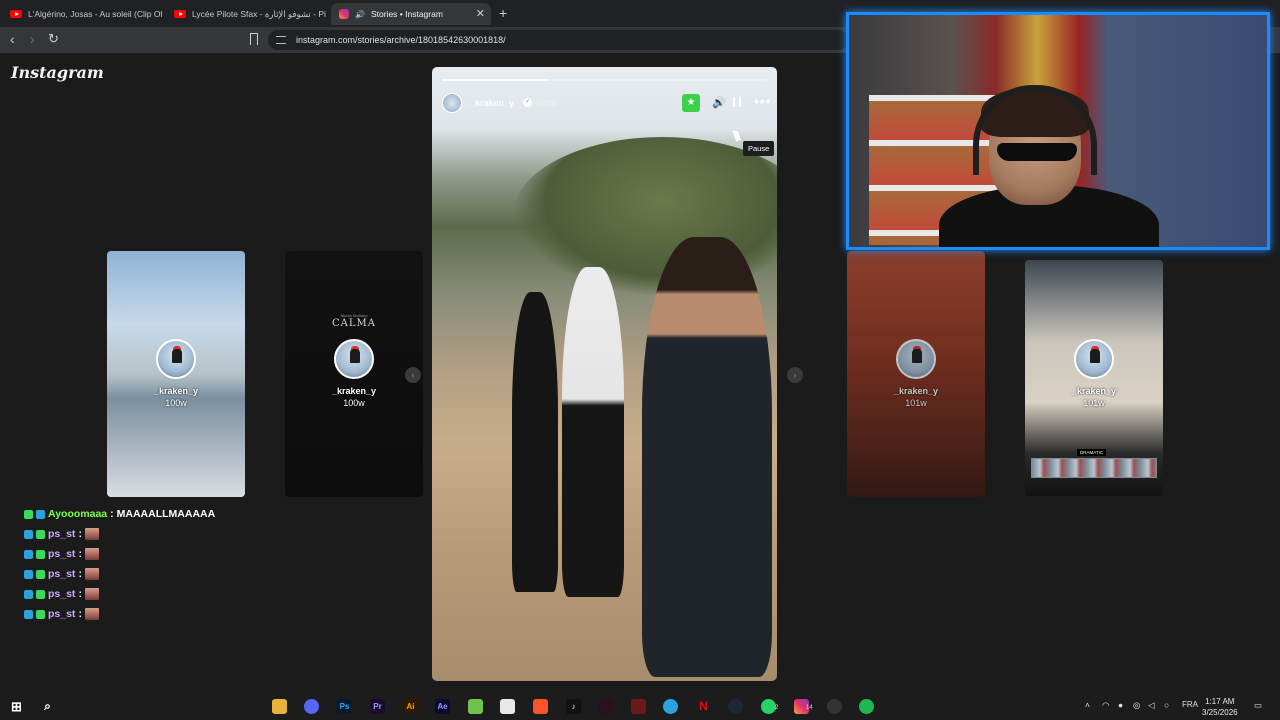 Image resolution: width=1280 pixels, height=720 pixels. Describe the element at coordinates (311, 706) in the screenshot. I see `discord-icon` at that location.